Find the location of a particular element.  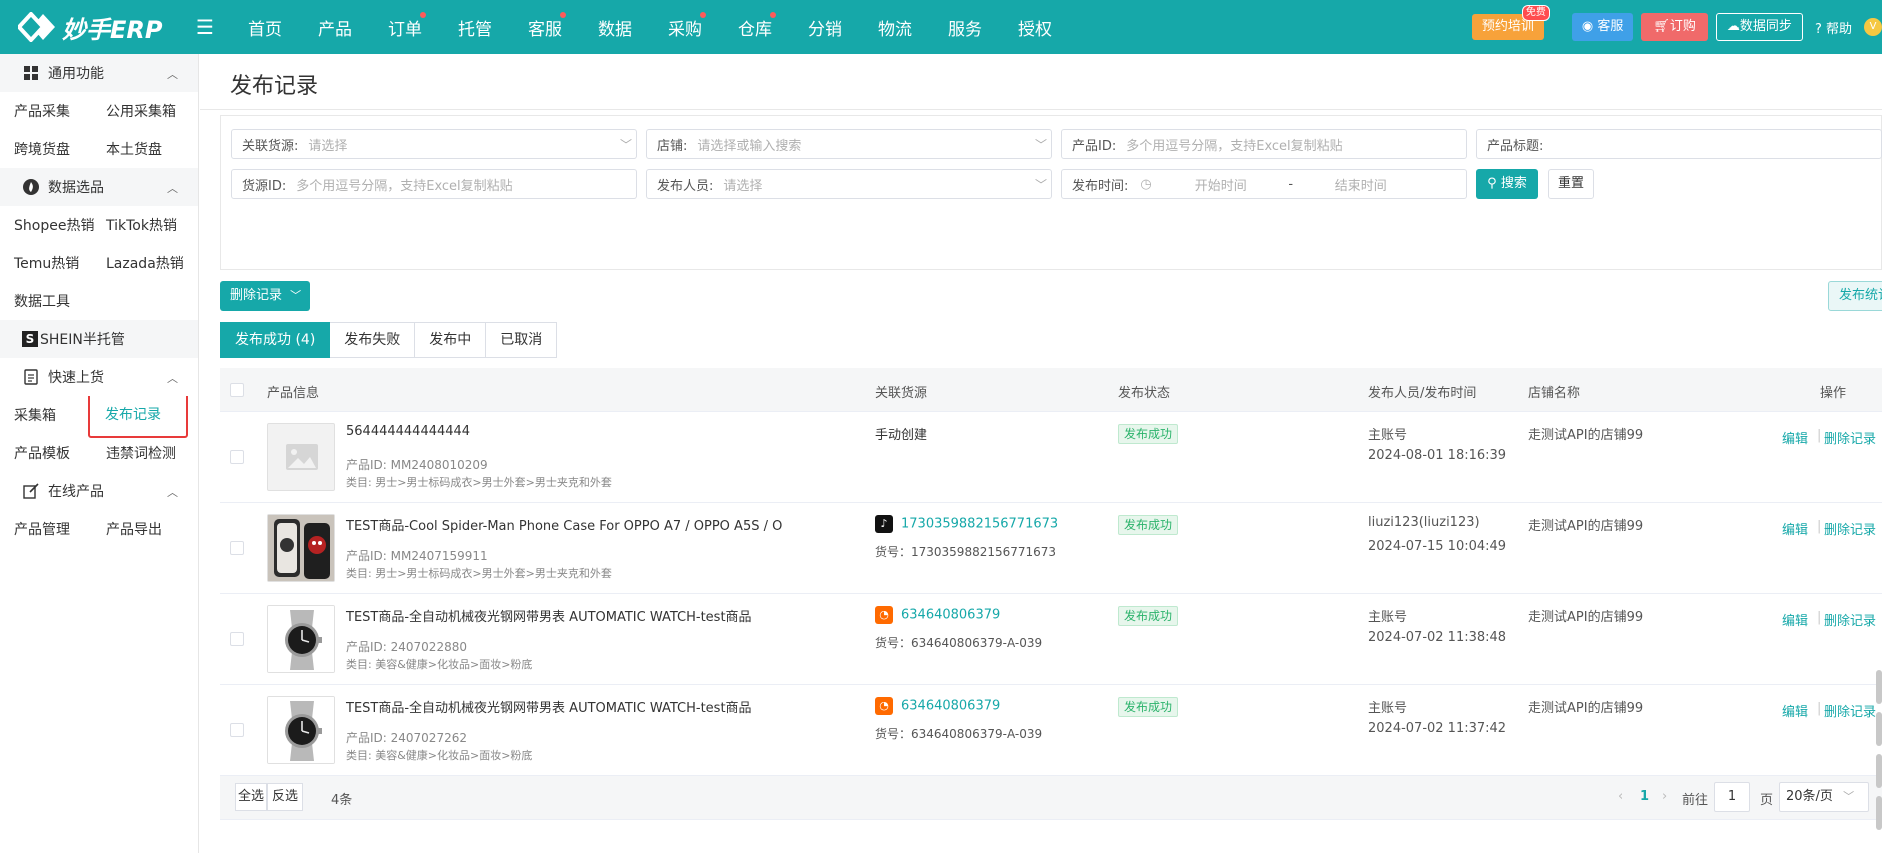

nav-item-10: 服务 is located at coordinates (965, 27).